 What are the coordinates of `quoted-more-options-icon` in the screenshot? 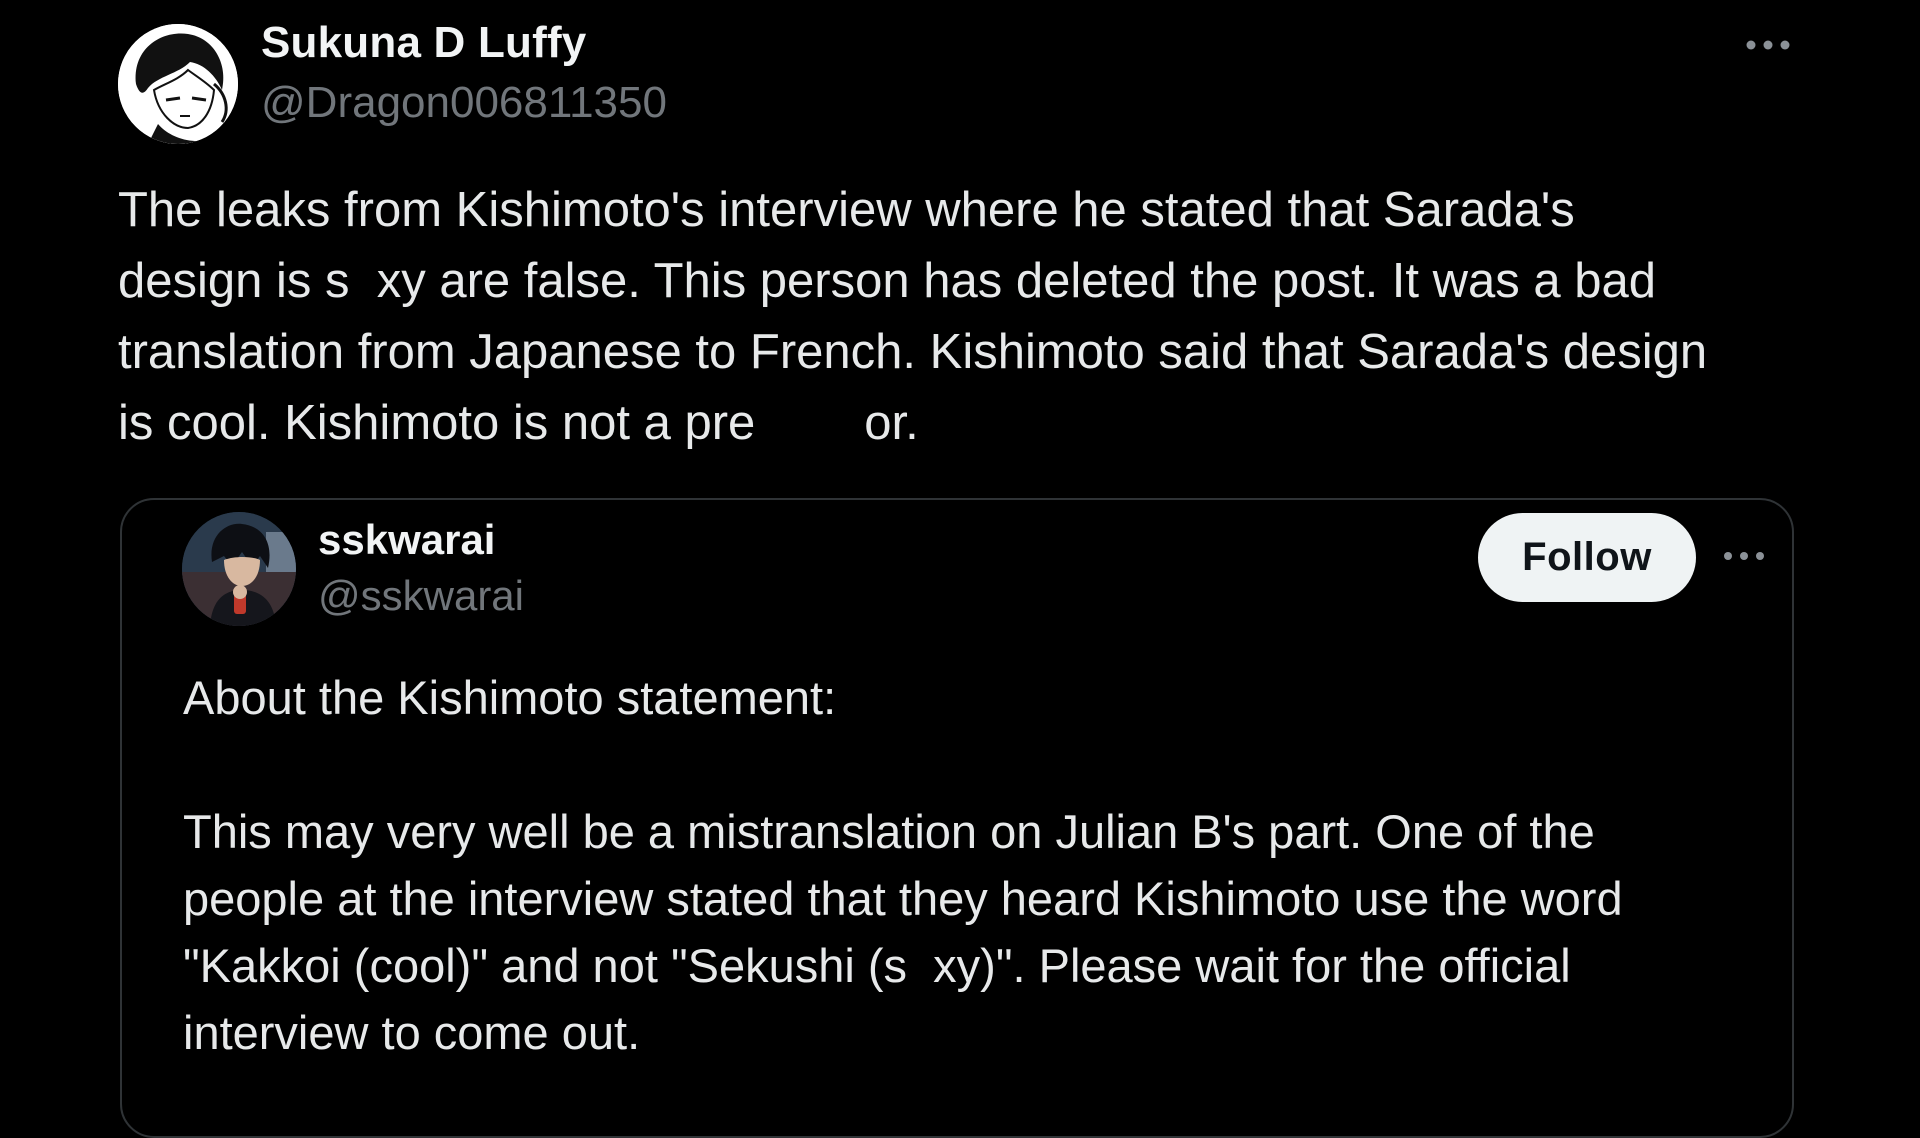 It's located at (1744, 556).